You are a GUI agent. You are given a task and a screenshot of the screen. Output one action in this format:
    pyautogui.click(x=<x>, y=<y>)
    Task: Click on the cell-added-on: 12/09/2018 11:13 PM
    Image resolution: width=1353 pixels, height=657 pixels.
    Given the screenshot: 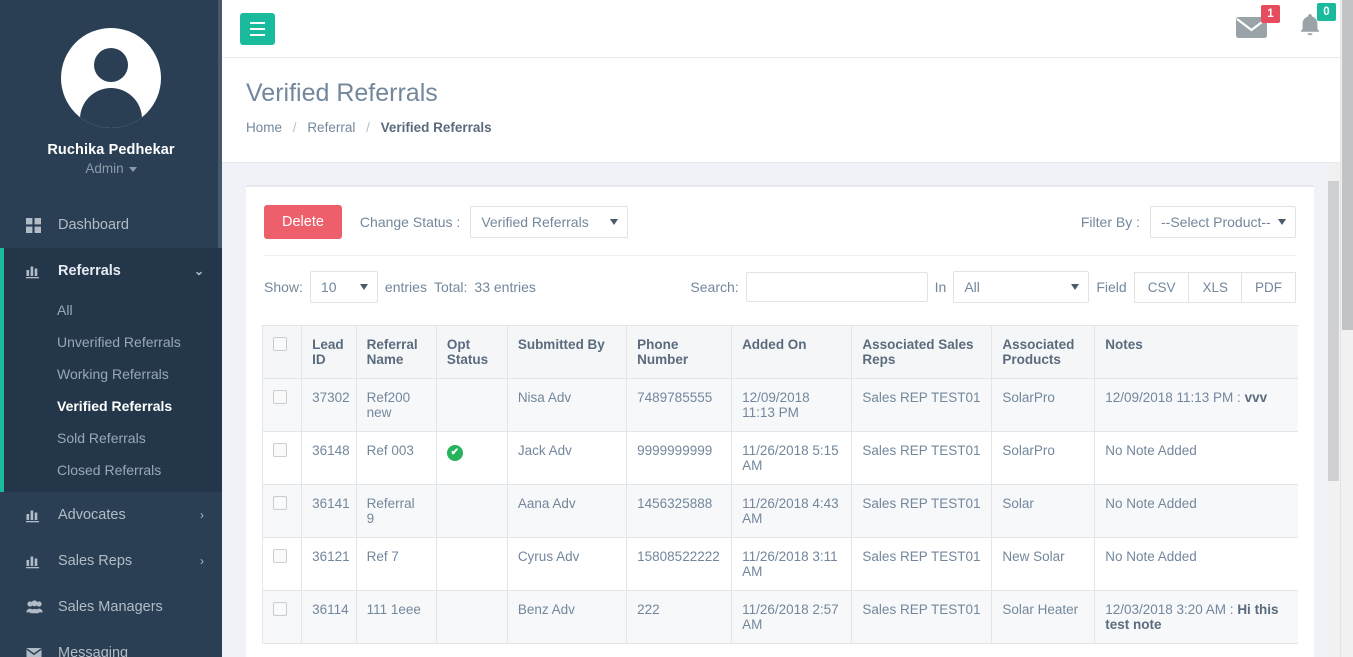 What is the action you would take?
    pyautogui.click(x=792, y=405)
    